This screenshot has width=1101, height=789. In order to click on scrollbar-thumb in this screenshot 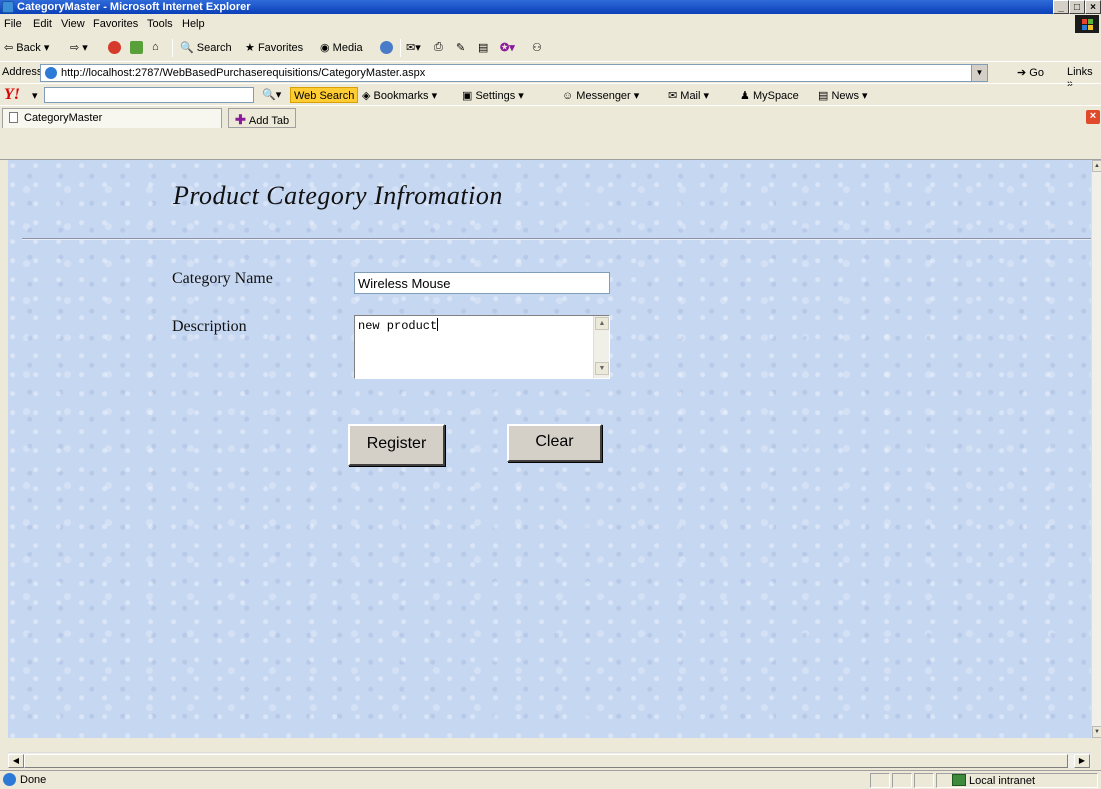, I will do `click(546, 761)`.